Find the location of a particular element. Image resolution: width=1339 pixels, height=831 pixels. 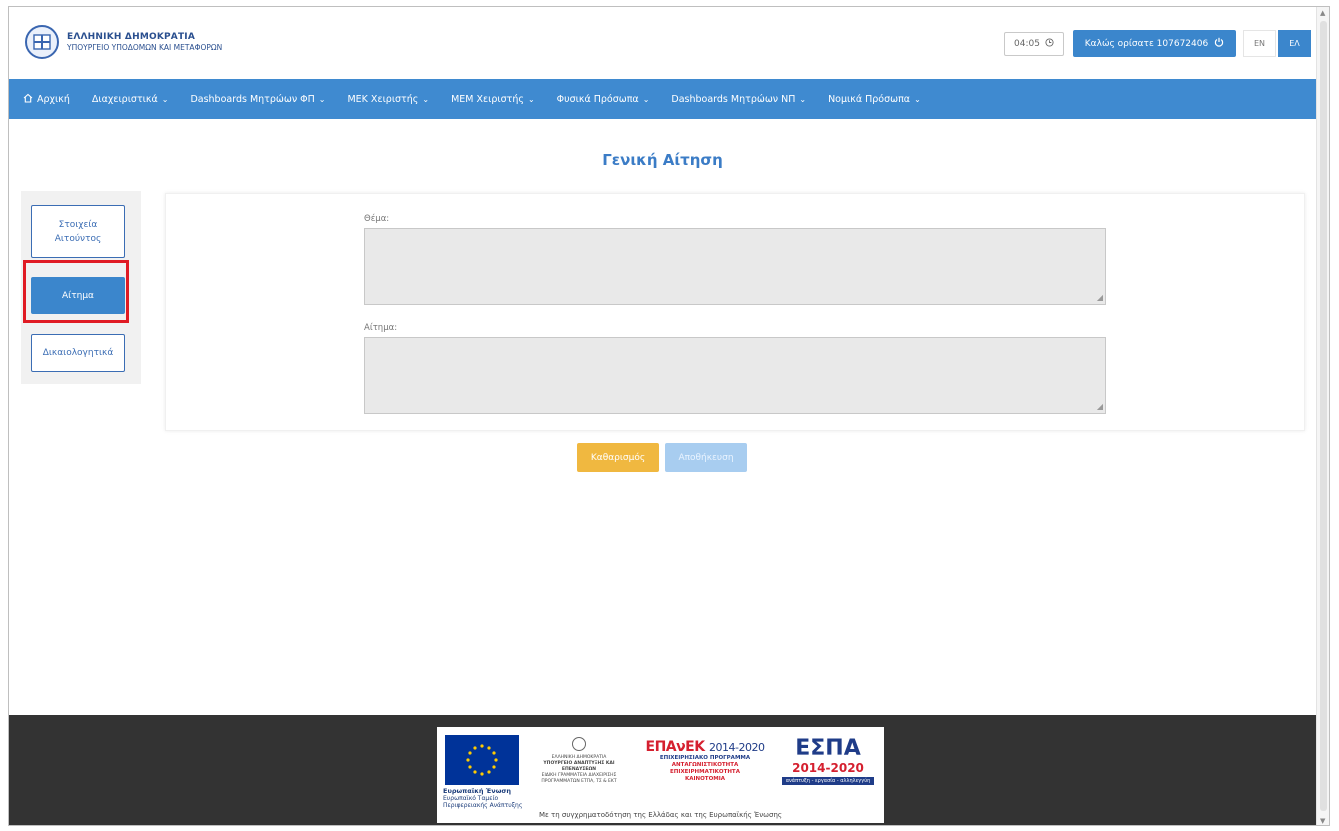

step-sidebar: Στοιχεία Αιτούντος Αίτημα Δικαιολογητικά is located at coordinates (81, 287).